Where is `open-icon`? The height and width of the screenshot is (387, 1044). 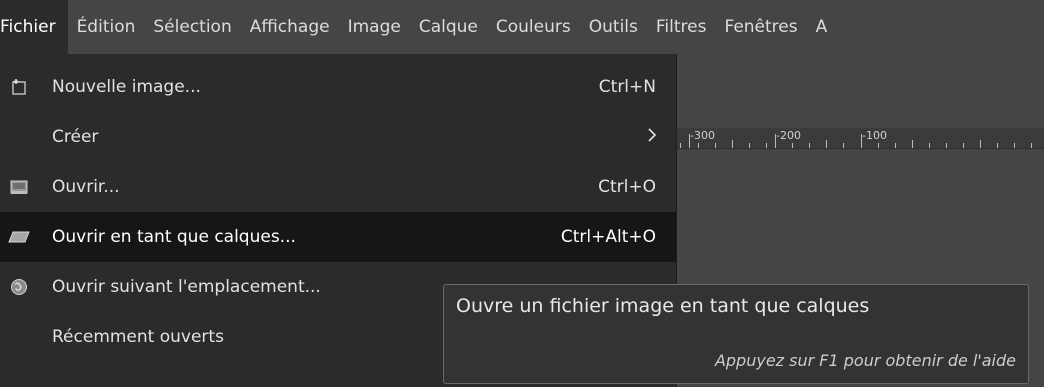
open-icon is located at coordinates (19, 187).